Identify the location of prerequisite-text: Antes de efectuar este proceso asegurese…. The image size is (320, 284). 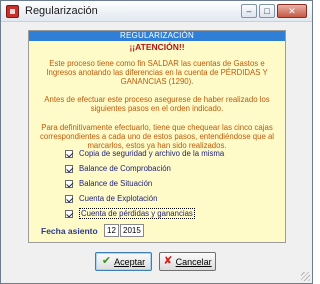
(157, 104).